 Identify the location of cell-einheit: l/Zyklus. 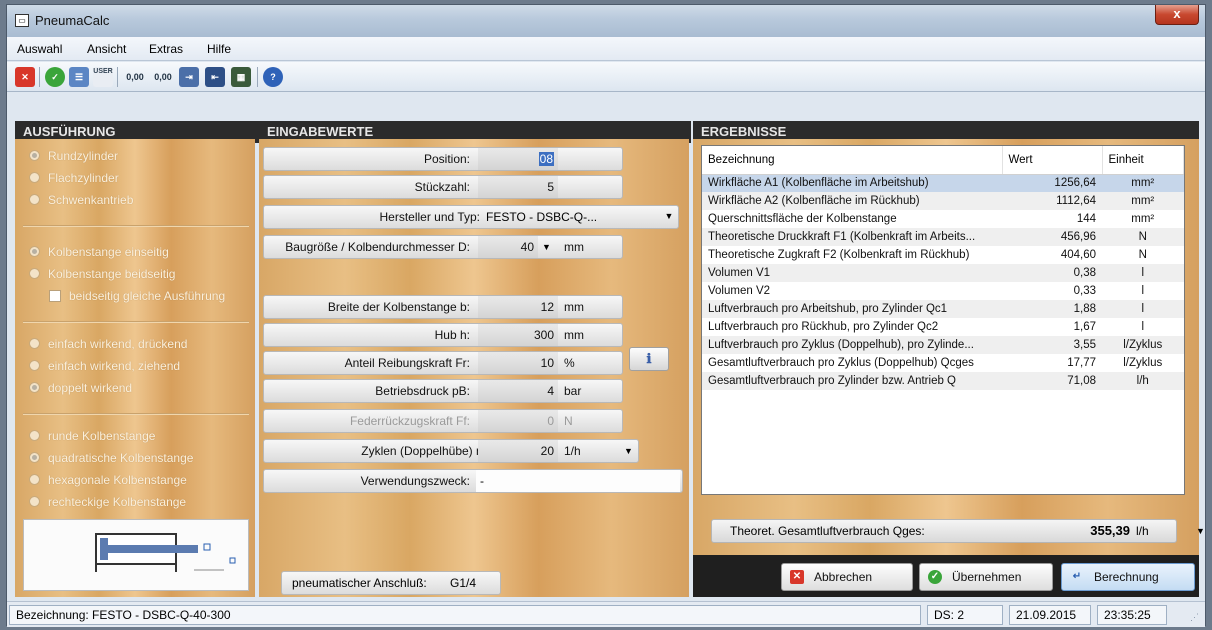
(1143, 345).